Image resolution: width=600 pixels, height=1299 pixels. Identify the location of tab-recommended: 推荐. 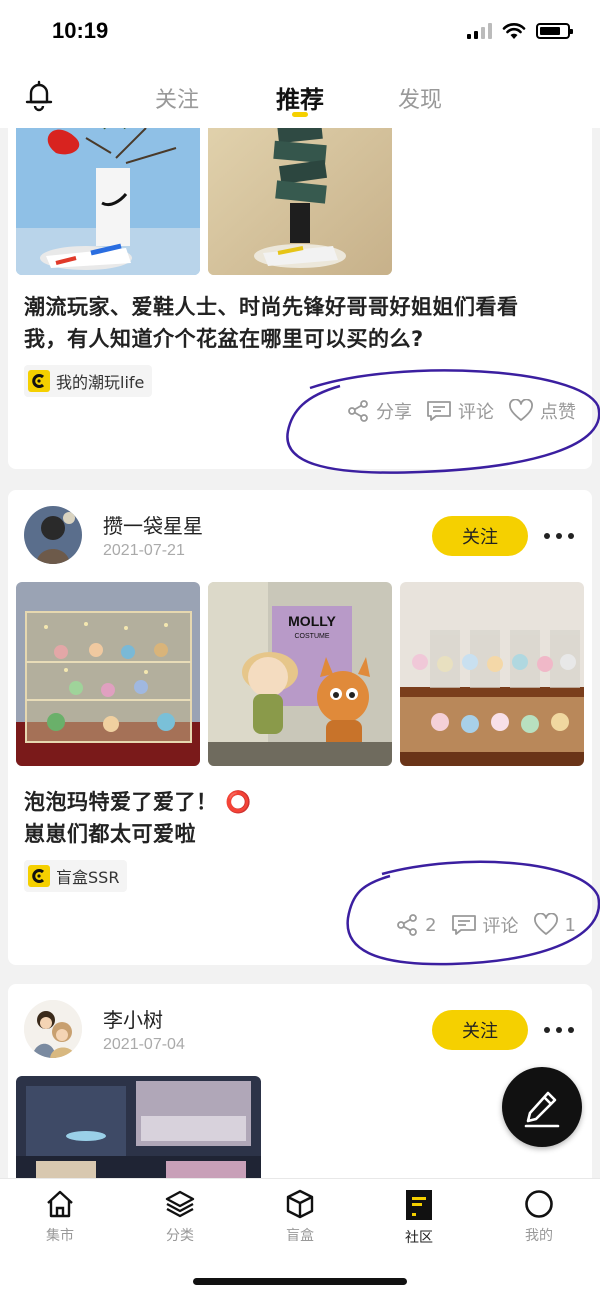
(300, 97).